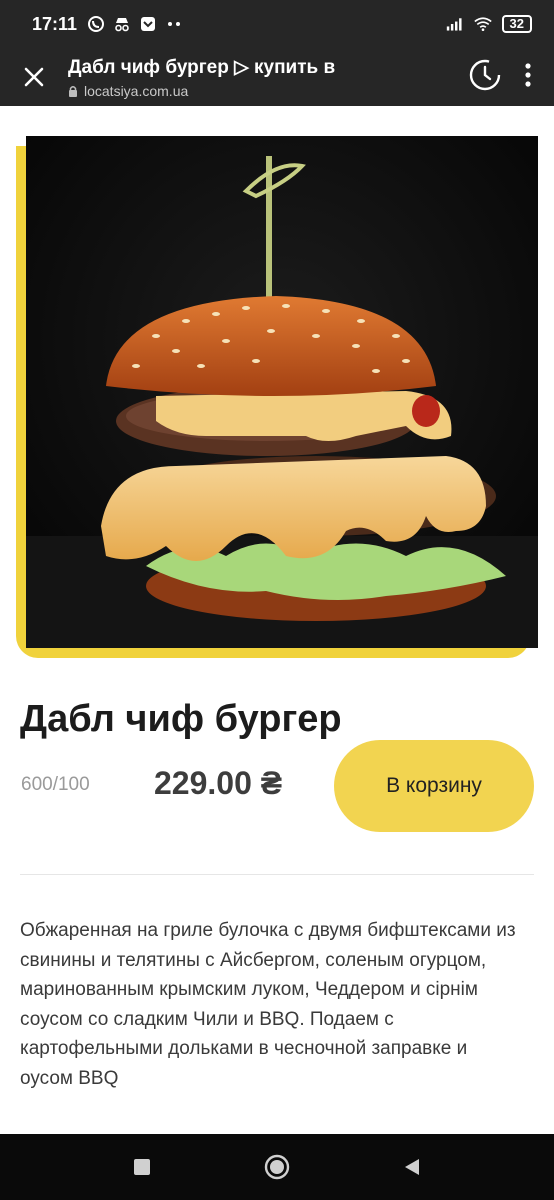 Image resolution: width=554 pixels, height=1200 pixels. I want to click on product-weight: 600/100, so click(55, 784).